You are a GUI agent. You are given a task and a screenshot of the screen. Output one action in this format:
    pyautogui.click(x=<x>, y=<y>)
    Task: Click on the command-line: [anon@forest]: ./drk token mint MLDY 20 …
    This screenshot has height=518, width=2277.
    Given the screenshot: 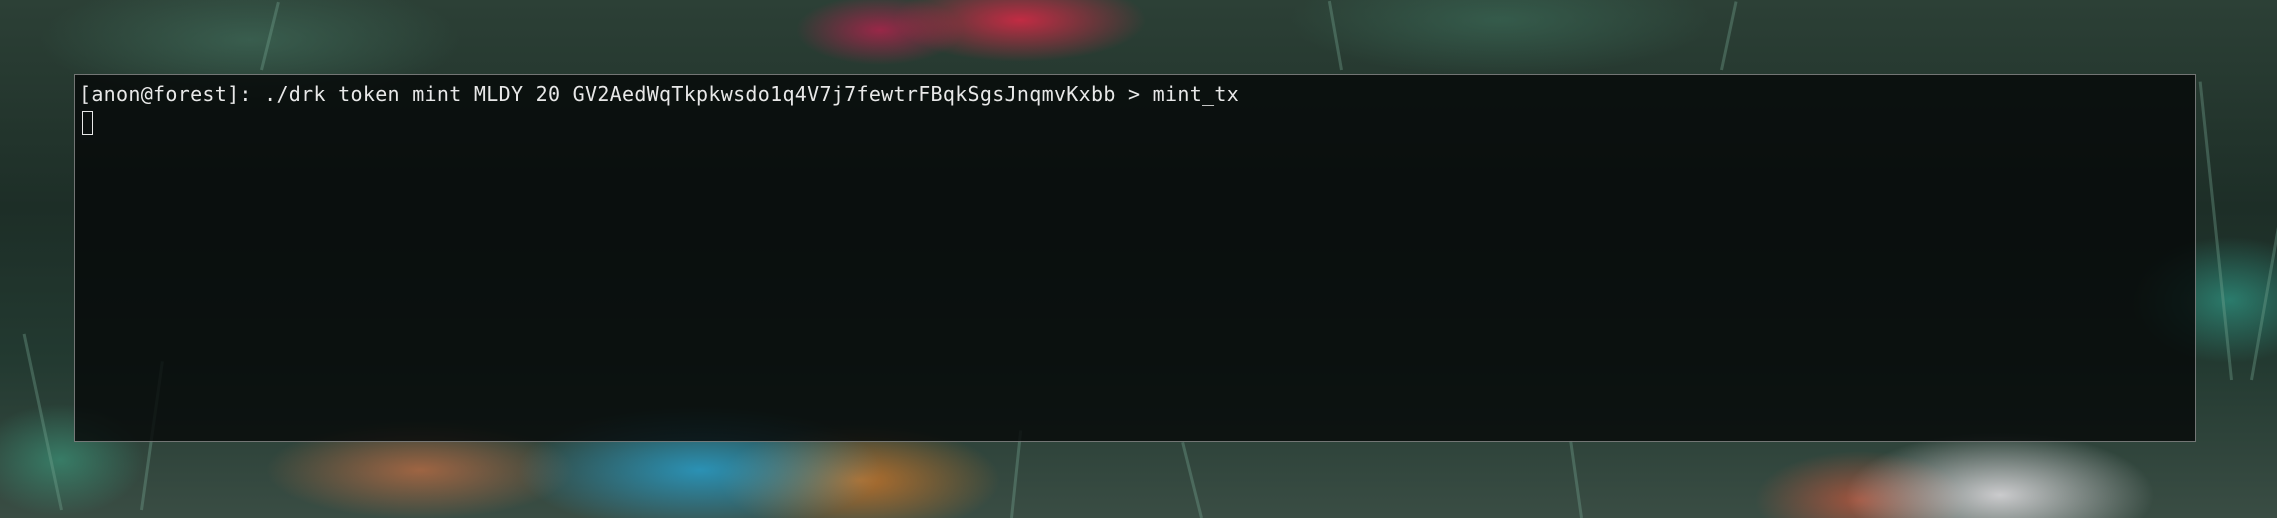 What is the action you would take?
    pyautogui.click(x=1135, y=94)
    